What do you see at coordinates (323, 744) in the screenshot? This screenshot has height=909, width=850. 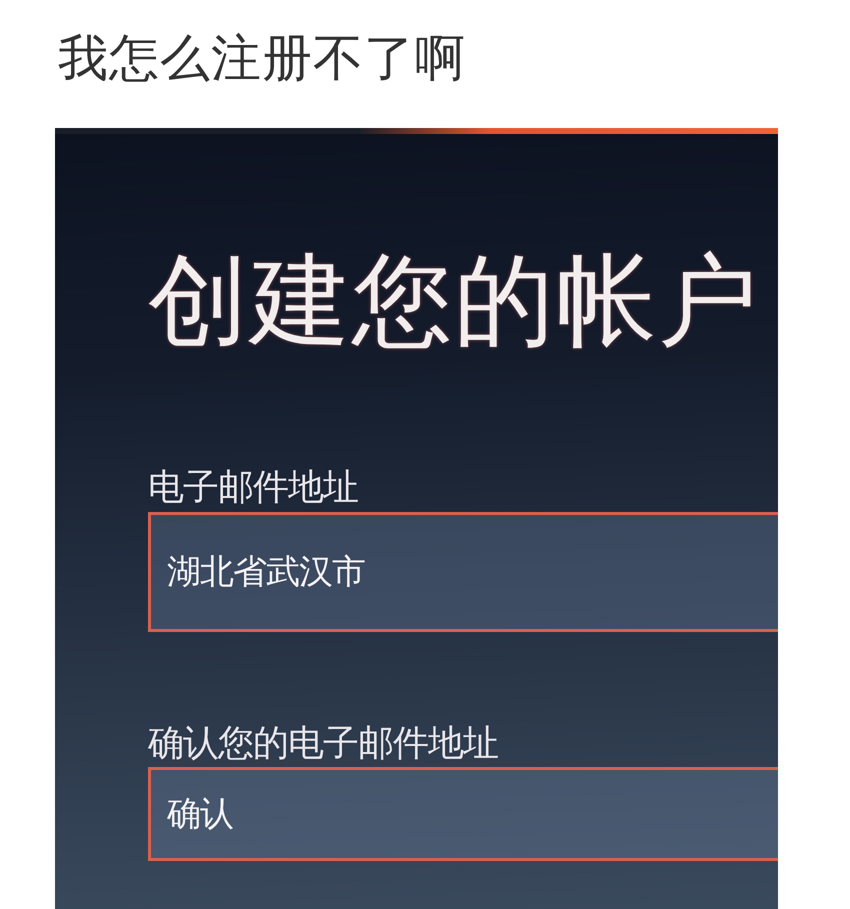 I see `field-label: 确认您的电子邮件地址` at bounding box center [323, 744].